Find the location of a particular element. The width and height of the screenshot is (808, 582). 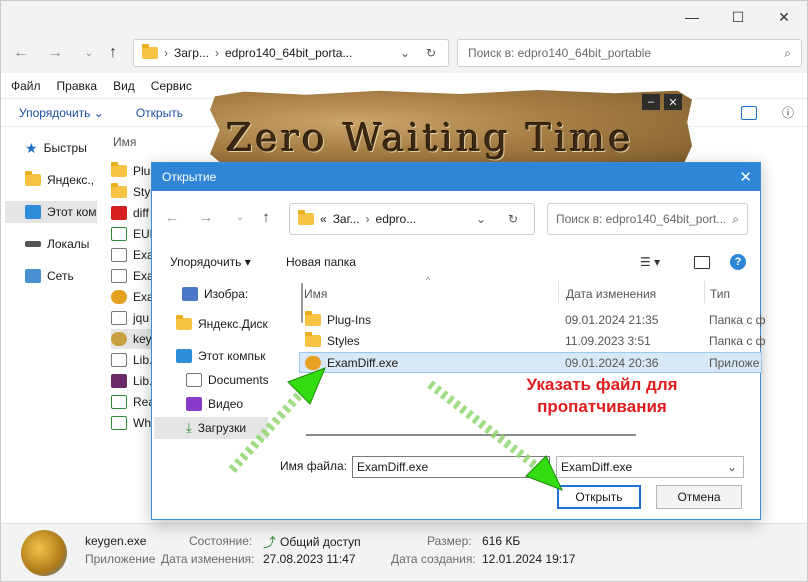

nav-item-local: Локалы is located at coordinates (61, 244).